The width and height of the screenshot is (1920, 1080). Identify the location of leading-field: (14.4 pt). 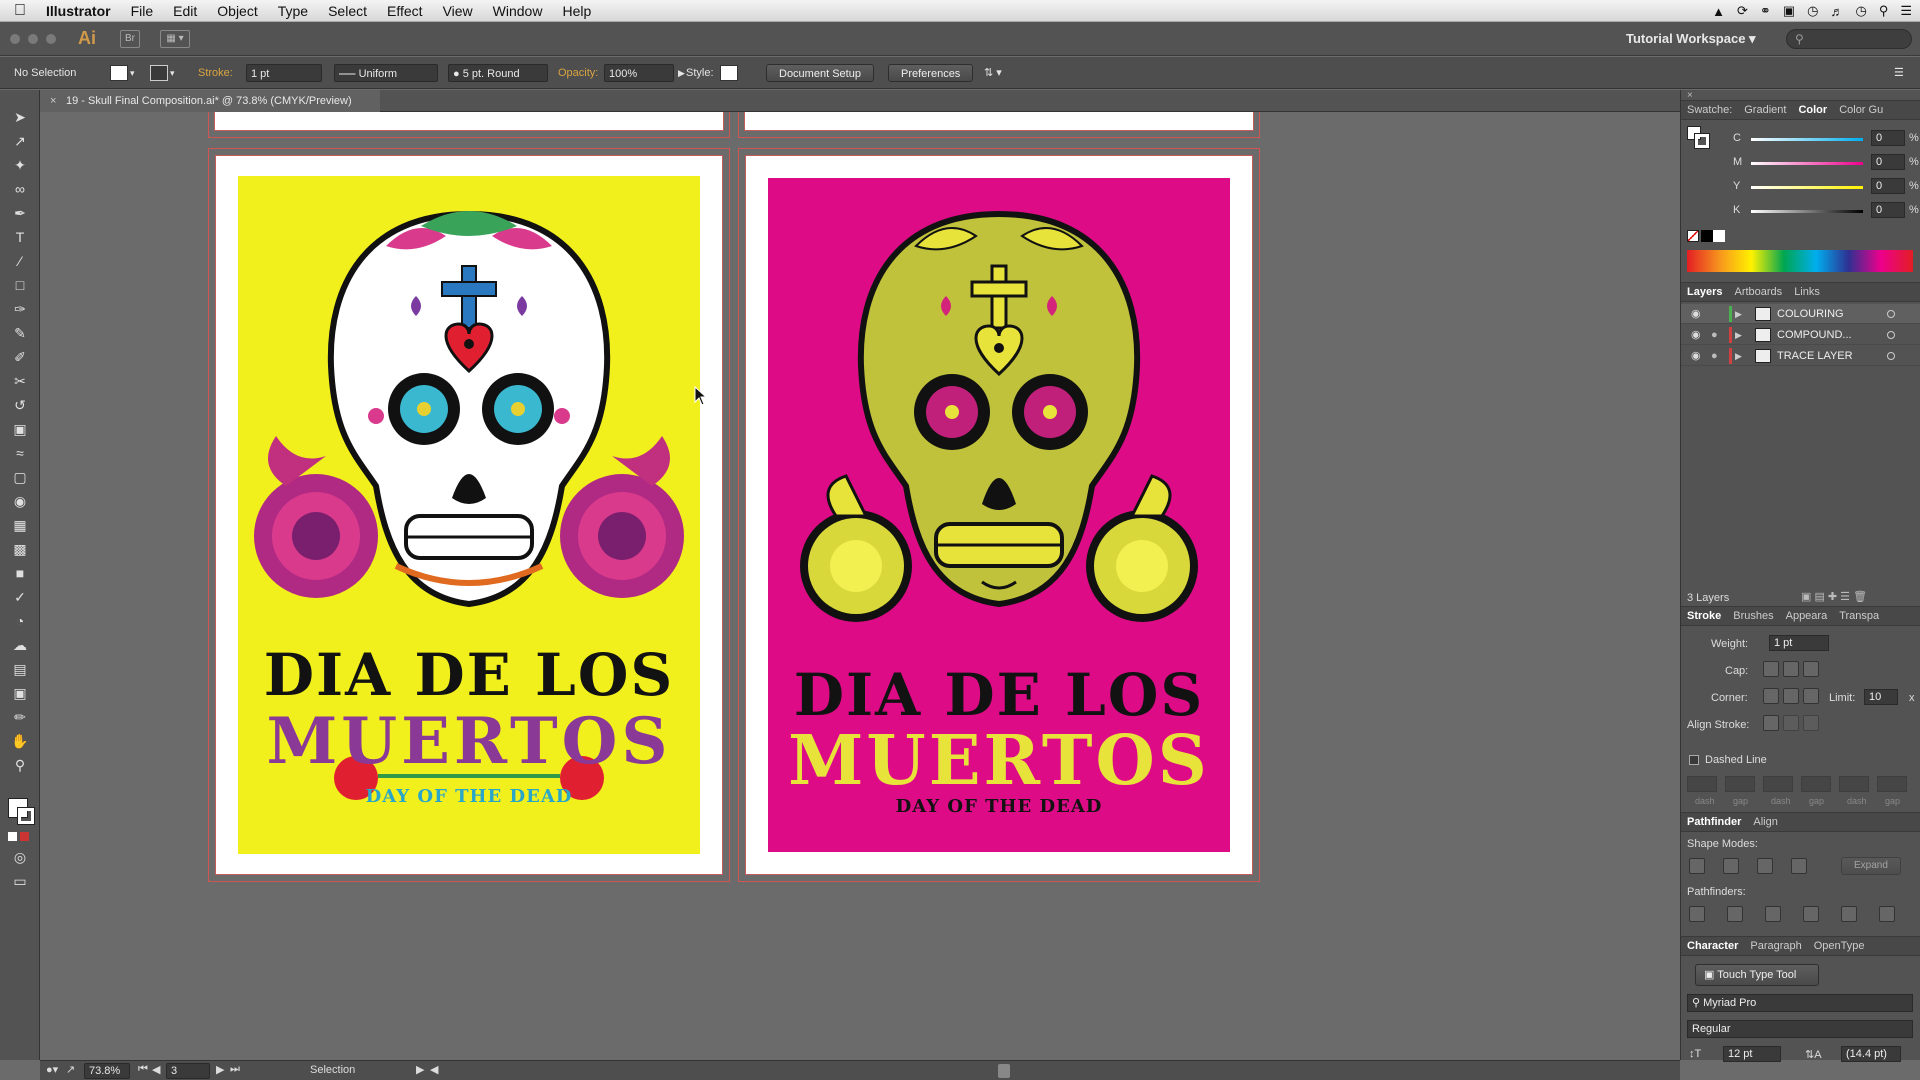
(1871, 1054).